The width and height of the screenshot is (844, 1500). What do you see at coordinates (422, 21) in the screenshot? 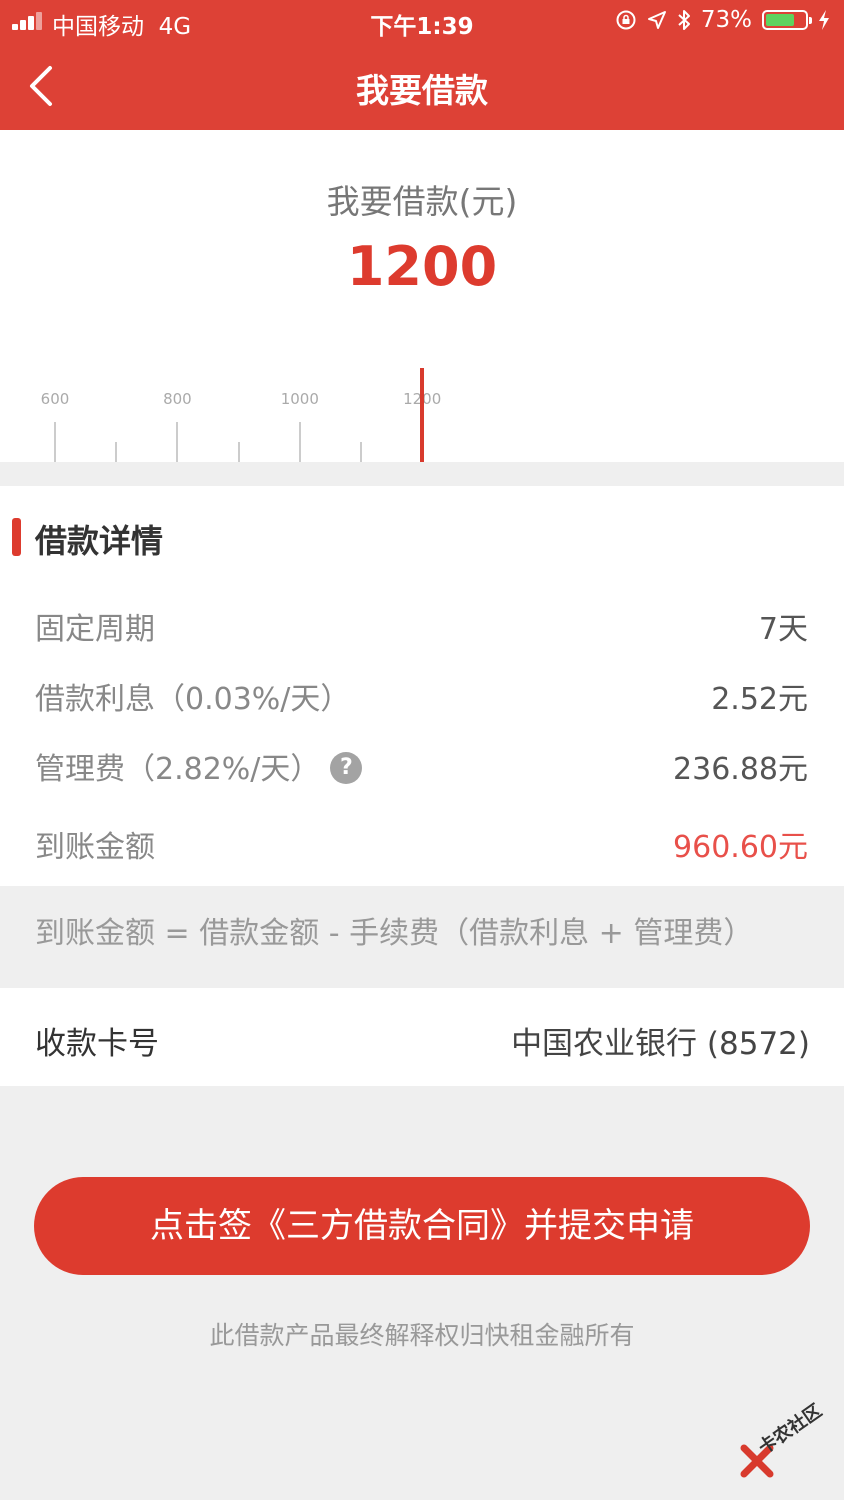
I see `status-bar: 中国移动 4G 下午1:39 73%` at bounding box center [422, 21].